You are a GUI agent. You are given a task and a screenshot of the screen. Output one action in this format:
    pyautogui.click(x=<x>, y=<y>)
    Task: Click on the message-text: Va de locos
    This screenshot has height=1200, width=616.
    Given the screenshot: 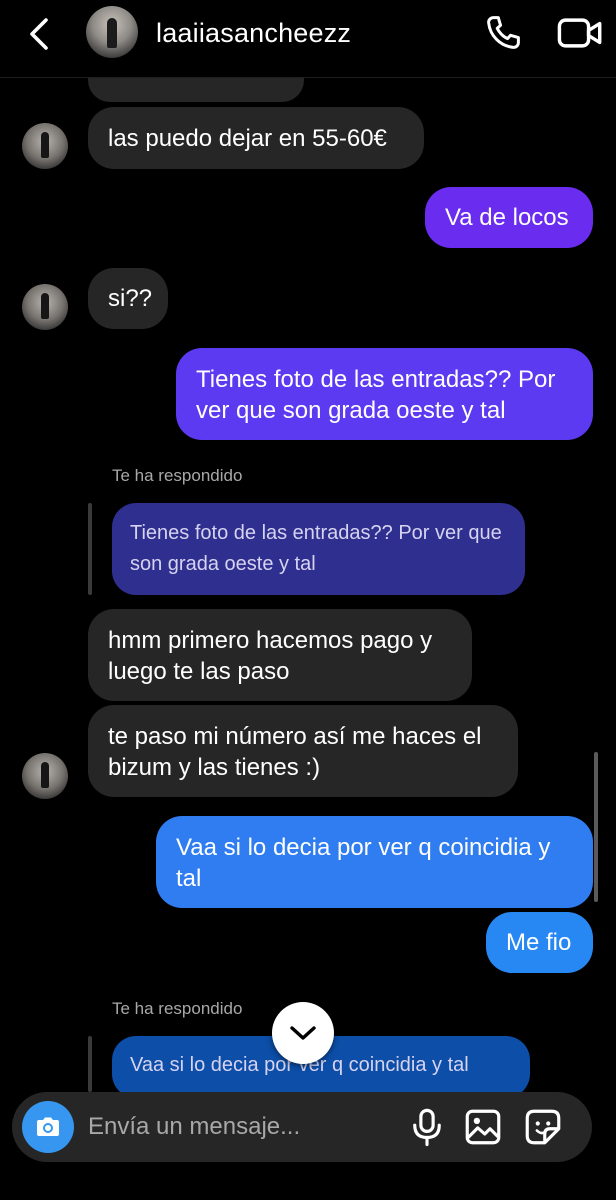 What is the action you would take?
    pyautogui.click(x=507, y=217)
    